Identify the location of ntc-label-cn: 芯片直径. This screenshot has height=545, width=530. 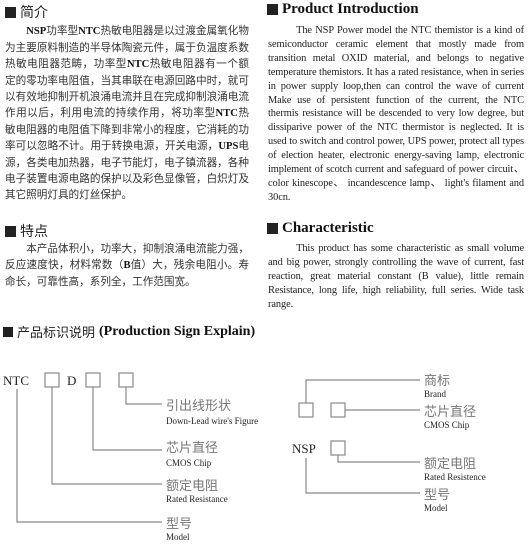
(192, 448).